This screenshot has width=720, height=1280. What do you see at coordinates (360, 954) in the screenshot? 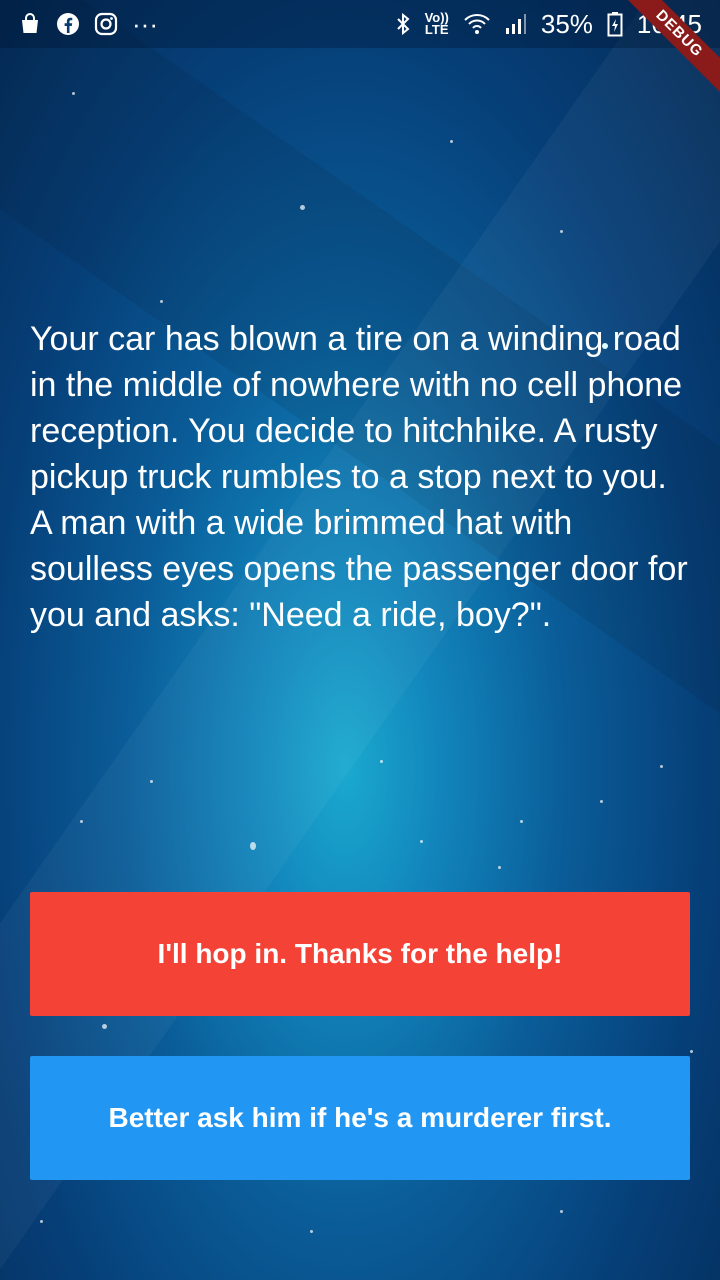
I see `choice-button-hop-in: I'll hop in. Thanks for the help!` at bounding box center [360, 954].